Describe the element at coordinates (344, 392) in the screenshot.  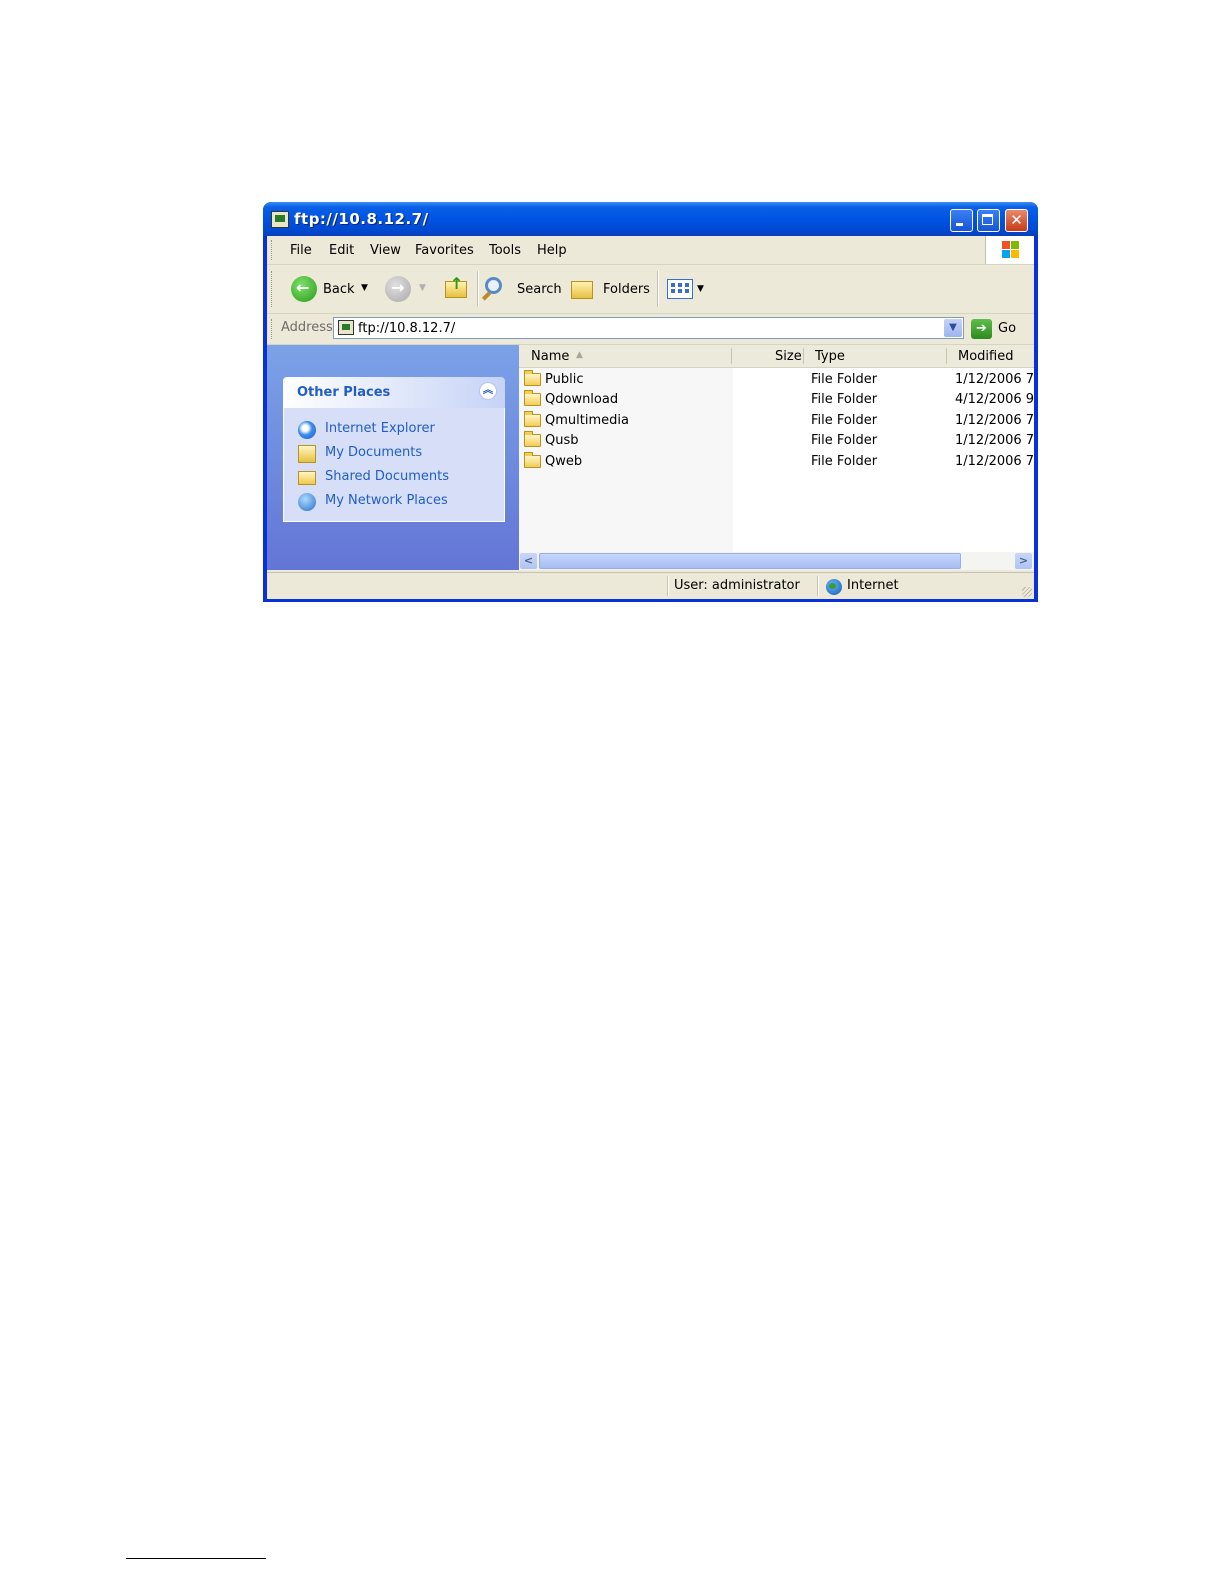
I see `panel-title: Other Places` at that location.